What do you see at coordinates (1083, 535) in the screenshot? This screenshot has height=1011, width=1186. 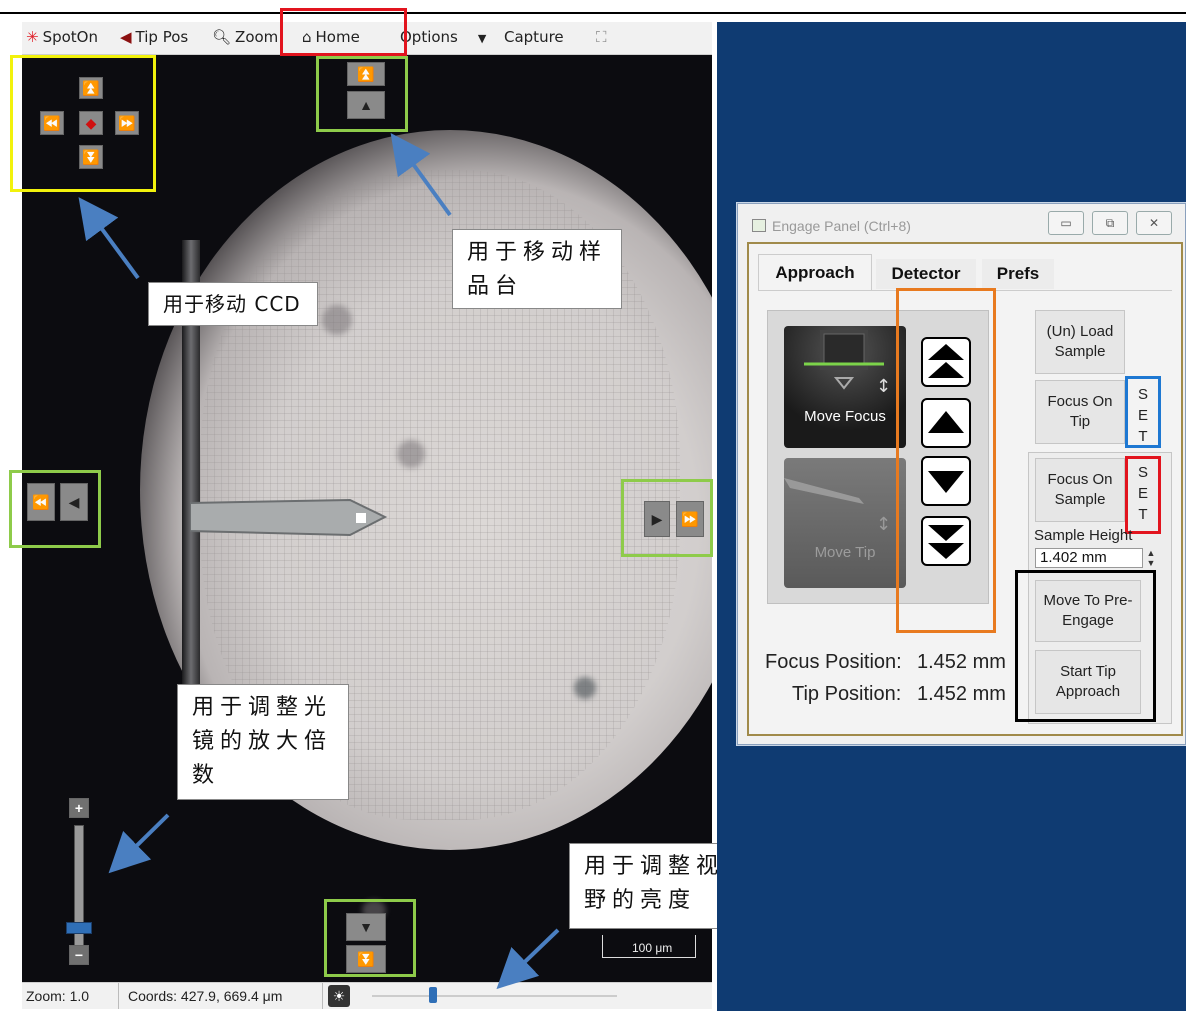 I see `sample-height-label: Sample Height` at bounding box center [1083, 535].